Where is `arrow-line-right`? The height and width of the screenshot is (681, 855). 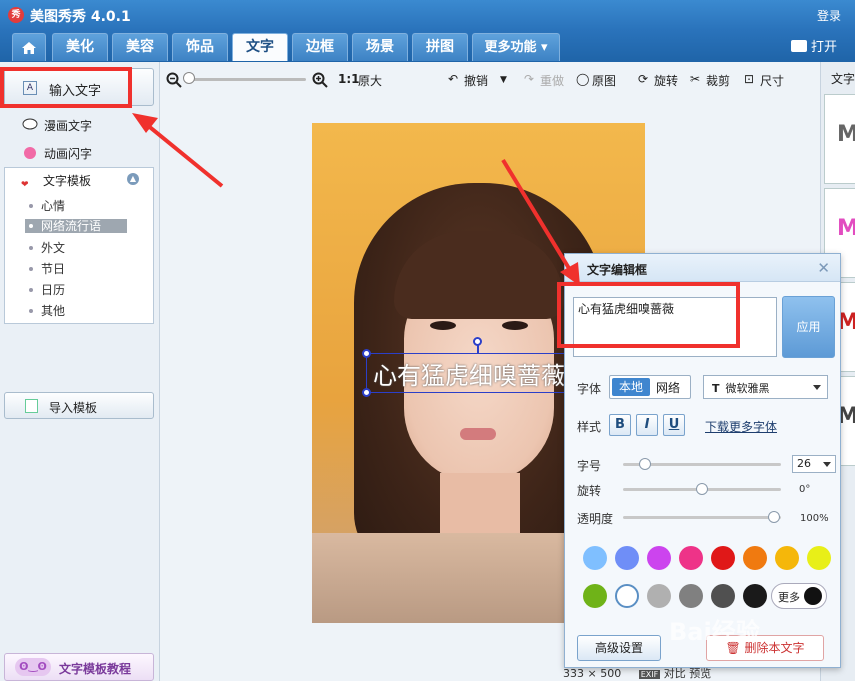 arrow-line-right is located at coordinates (536, 215).